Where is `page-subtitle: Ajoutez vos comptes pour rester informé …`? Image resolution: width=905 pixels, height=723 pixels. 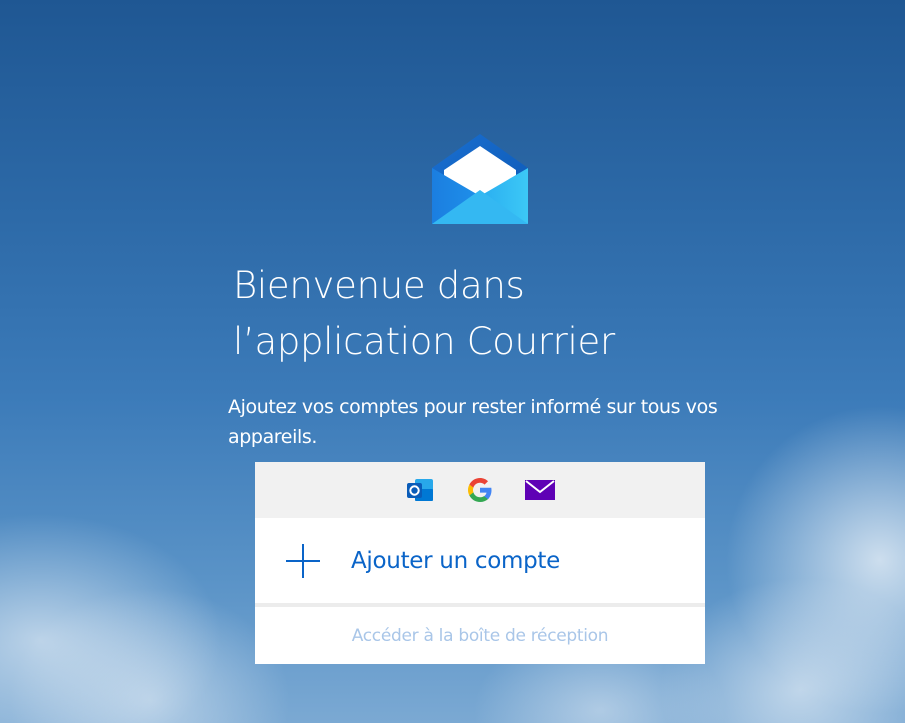
page-subtitle: Ajoutez vos comptes pour rester informé … is located at coordinates (473, 422).